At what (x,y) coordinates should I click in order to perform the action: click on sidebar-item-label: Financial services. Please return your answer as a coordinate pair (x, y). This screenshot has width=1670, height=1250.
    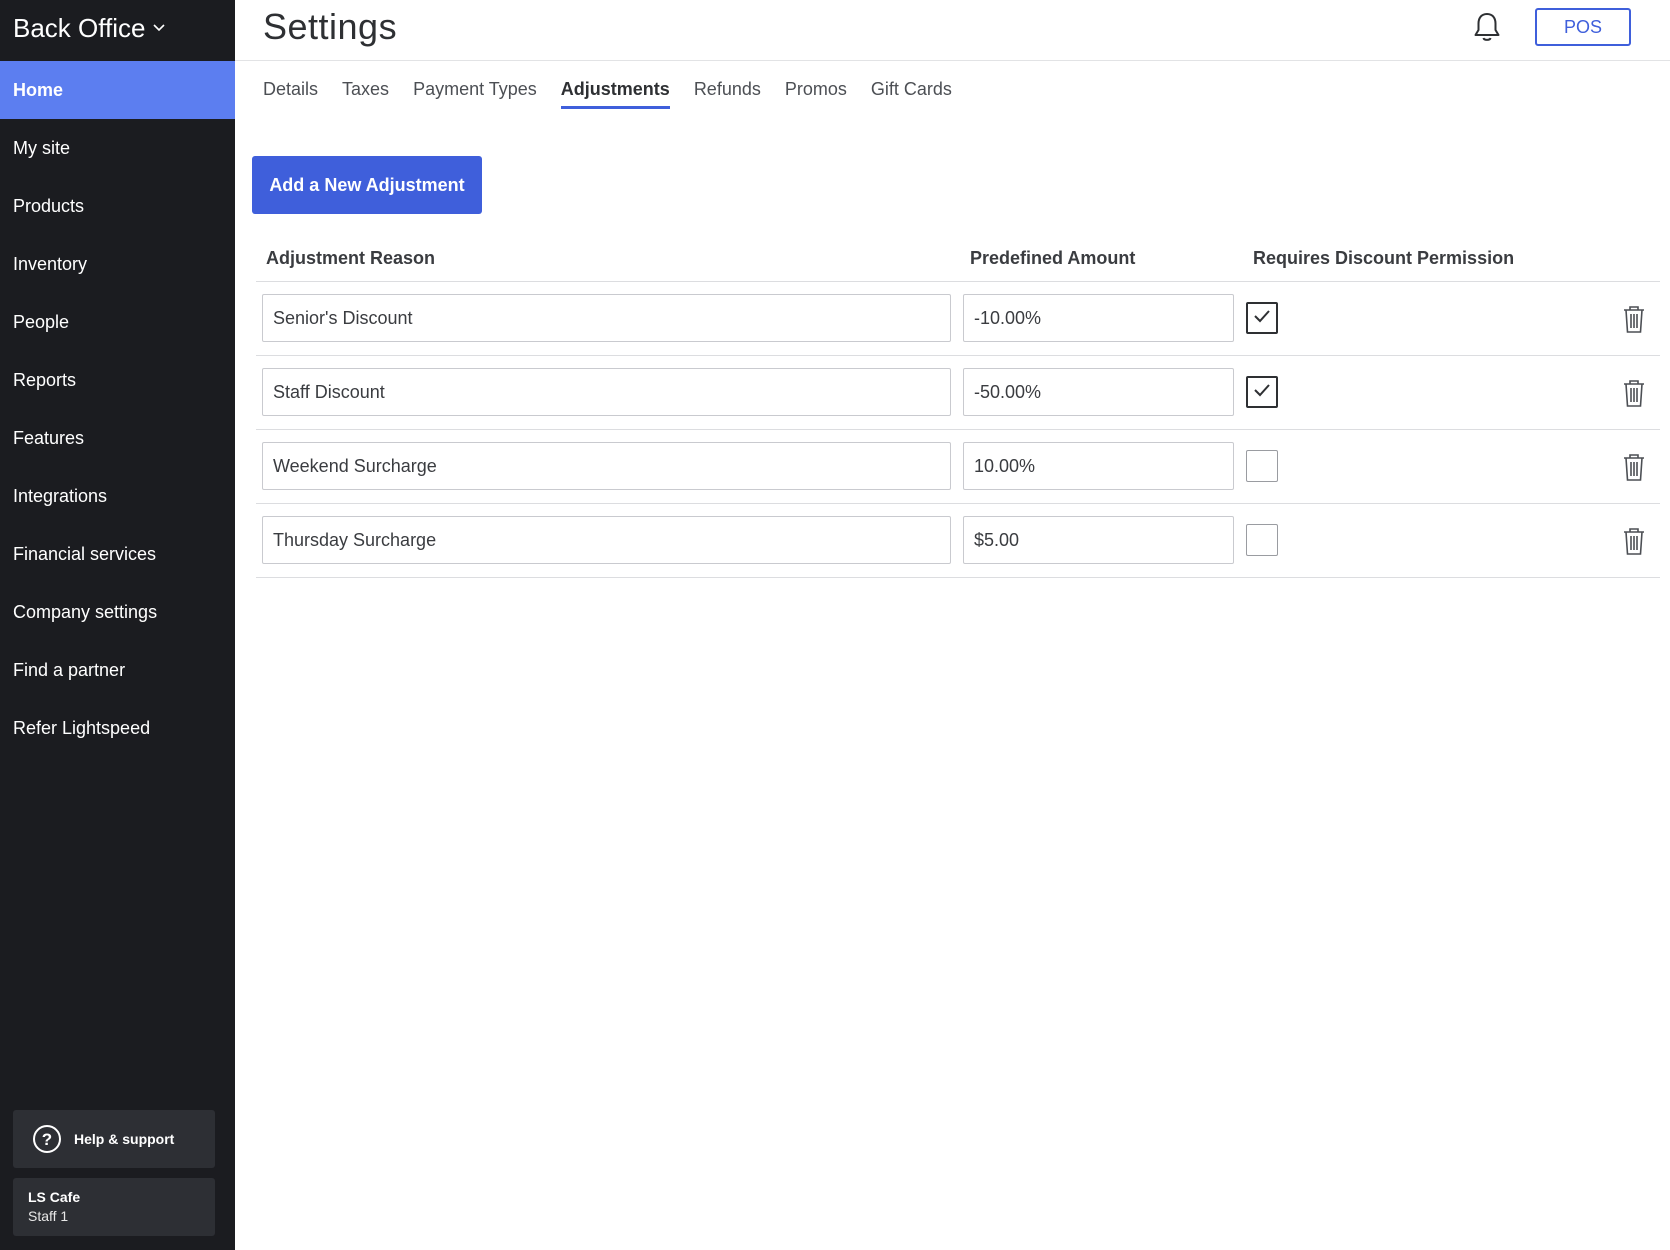
    Looking at the image, I should click on (85, 553).